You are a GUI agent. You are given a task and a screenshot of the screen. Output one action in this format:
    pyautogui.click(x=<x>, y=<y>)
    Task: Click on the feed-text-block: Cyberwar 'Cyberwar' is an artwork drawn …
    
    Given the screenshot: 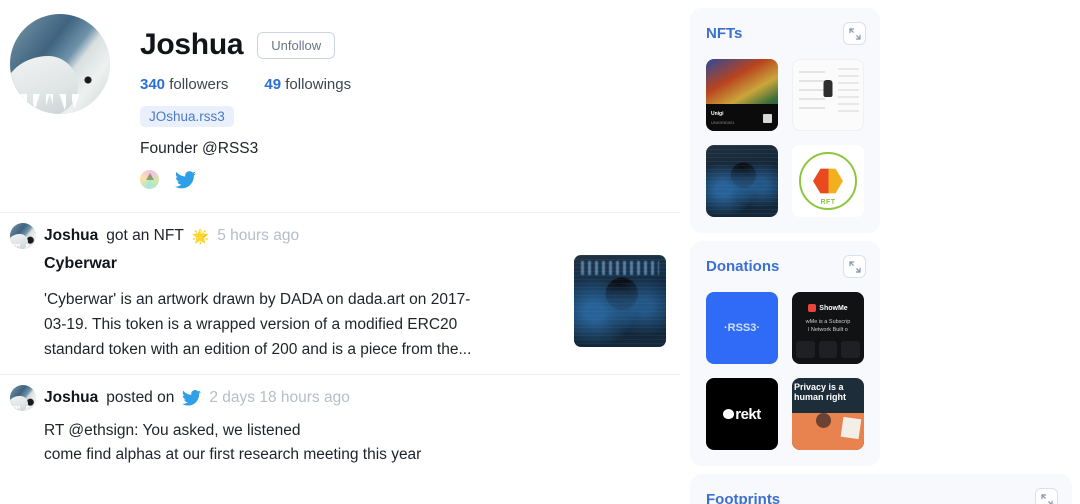 What is the action you would take?
    pyautogui.click(x=302, y=308)
    